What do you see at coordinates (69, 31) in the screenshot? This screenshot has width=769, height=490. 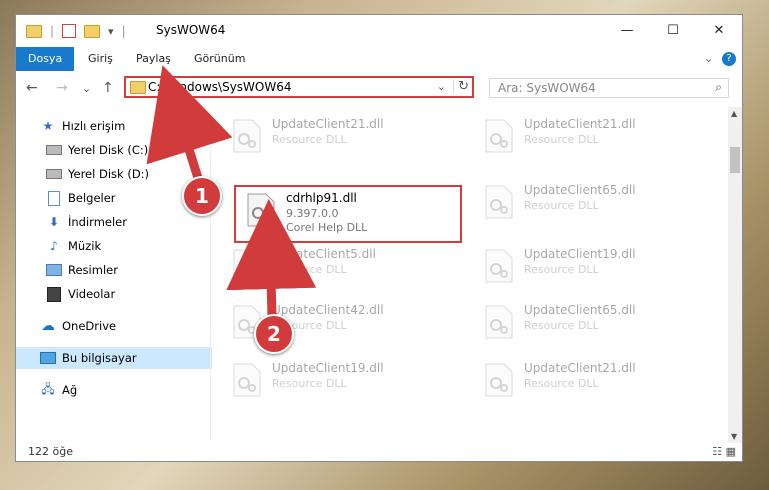 I see `properties-icon` at bounding box center [69, 31].